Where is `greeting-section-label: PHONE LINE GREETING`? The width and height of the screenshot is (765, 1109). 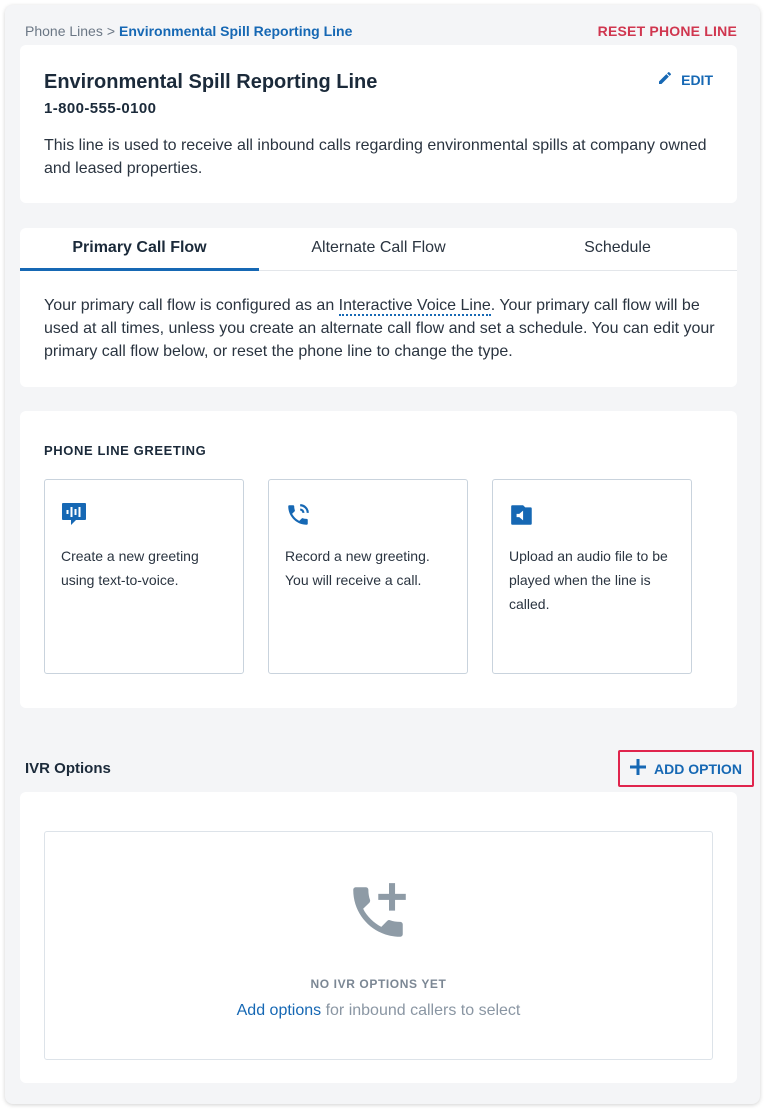 greeting-section-label: PHONE LINE GREETING is located at coordinates (125, 450).